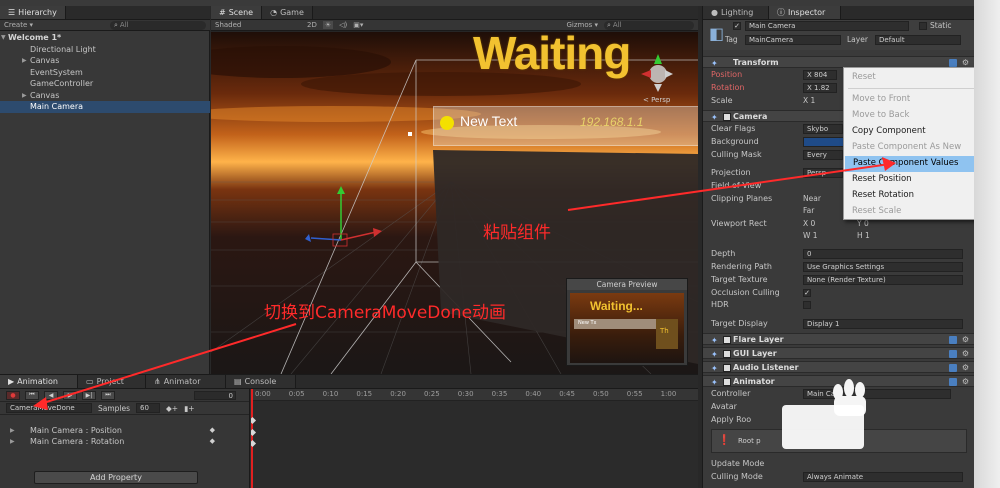  Describe the element at coordinates (215, 395) in the screenshot. I see `current-frame-field: 0` at that location.